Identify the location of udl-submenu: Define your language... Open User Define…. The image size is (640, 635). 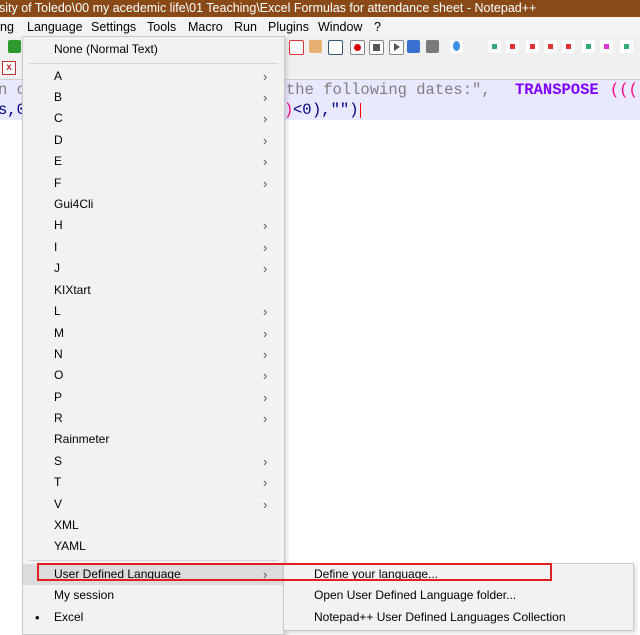
(458, 597).